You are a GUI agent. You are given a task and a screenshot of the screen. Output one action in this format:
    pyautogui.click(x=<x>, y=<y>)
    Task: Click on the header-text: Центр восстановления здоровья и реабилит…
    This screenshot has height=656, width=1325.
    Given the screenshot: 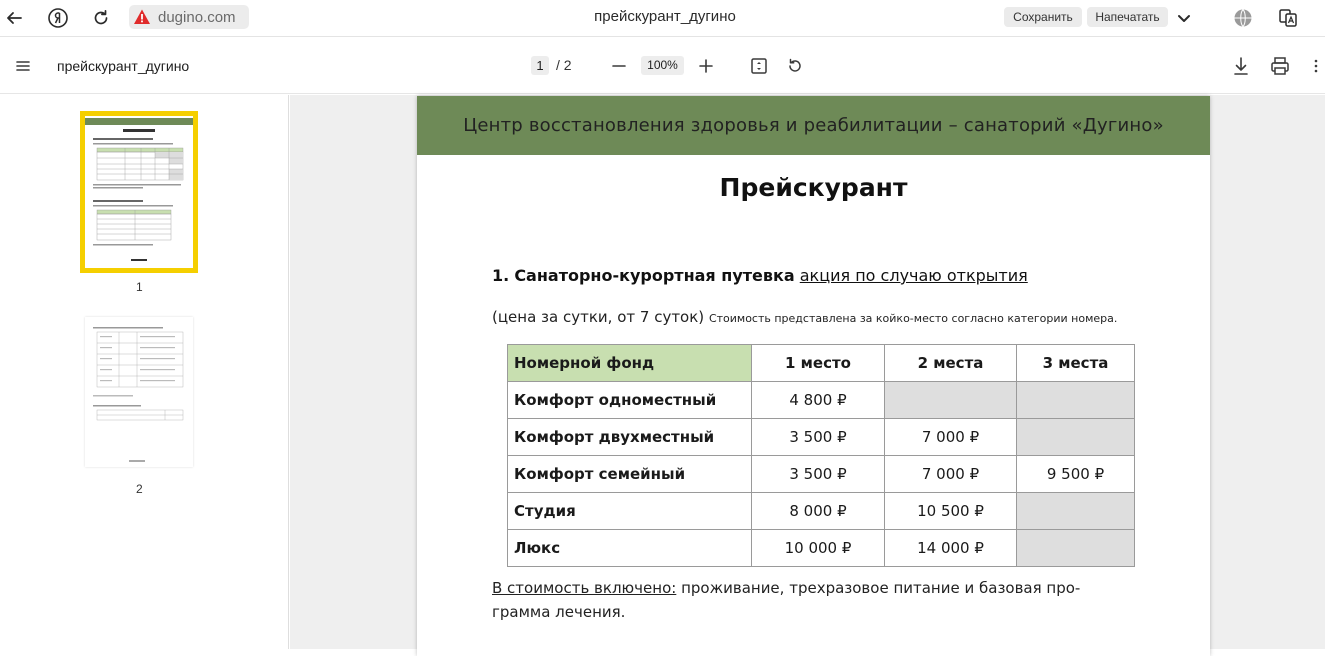 What is the action you would take?
    pyautogui.click(x=813, y=125)
    